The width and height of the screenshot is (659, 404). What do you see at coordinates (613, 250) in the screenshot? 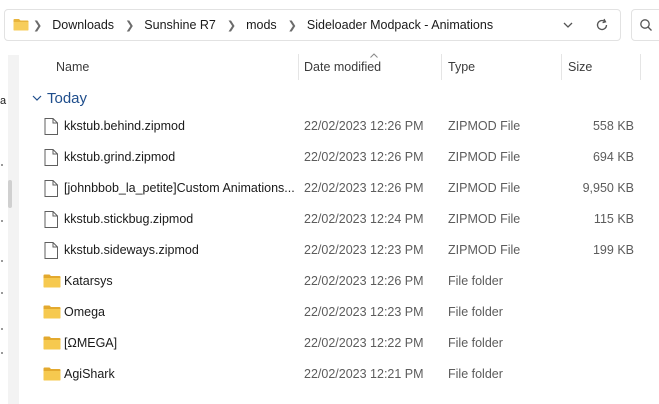
I see `file-size: 199 KB` at bounding box center [613, 250].